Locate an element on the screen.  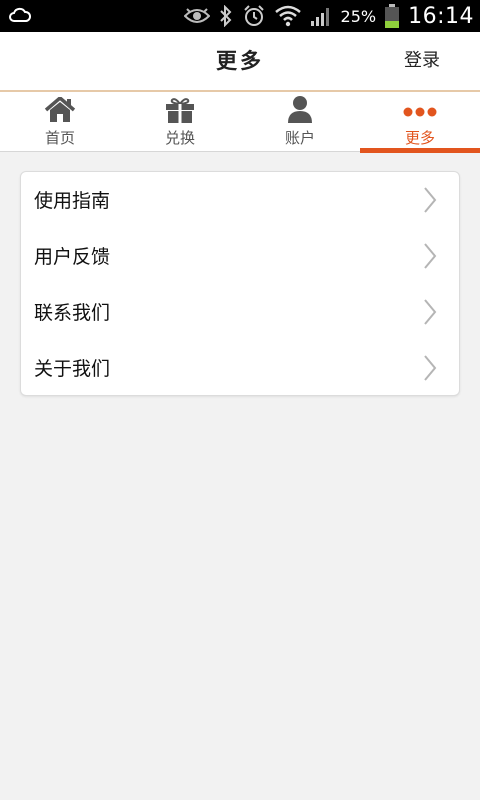
status-bar: 25% 16:14 is located at coordinates (240, 16).